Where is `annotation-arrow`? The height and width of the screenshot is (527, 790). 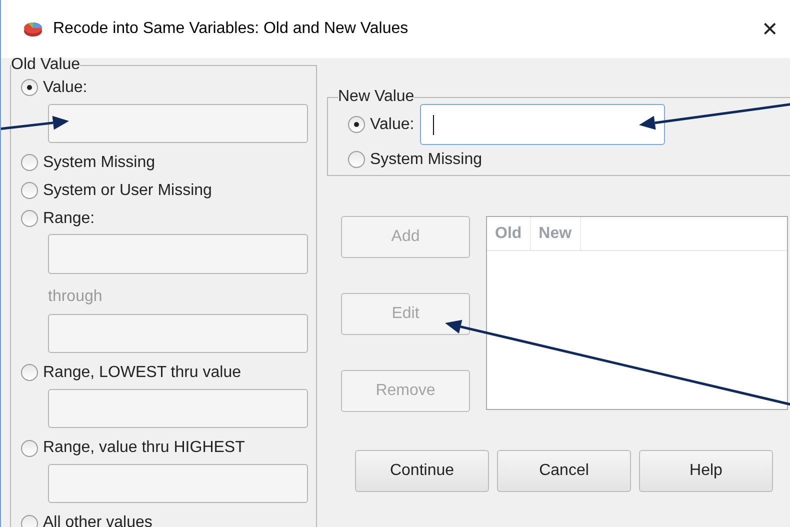 annotation-arrow is located at coordinates (35, 123).